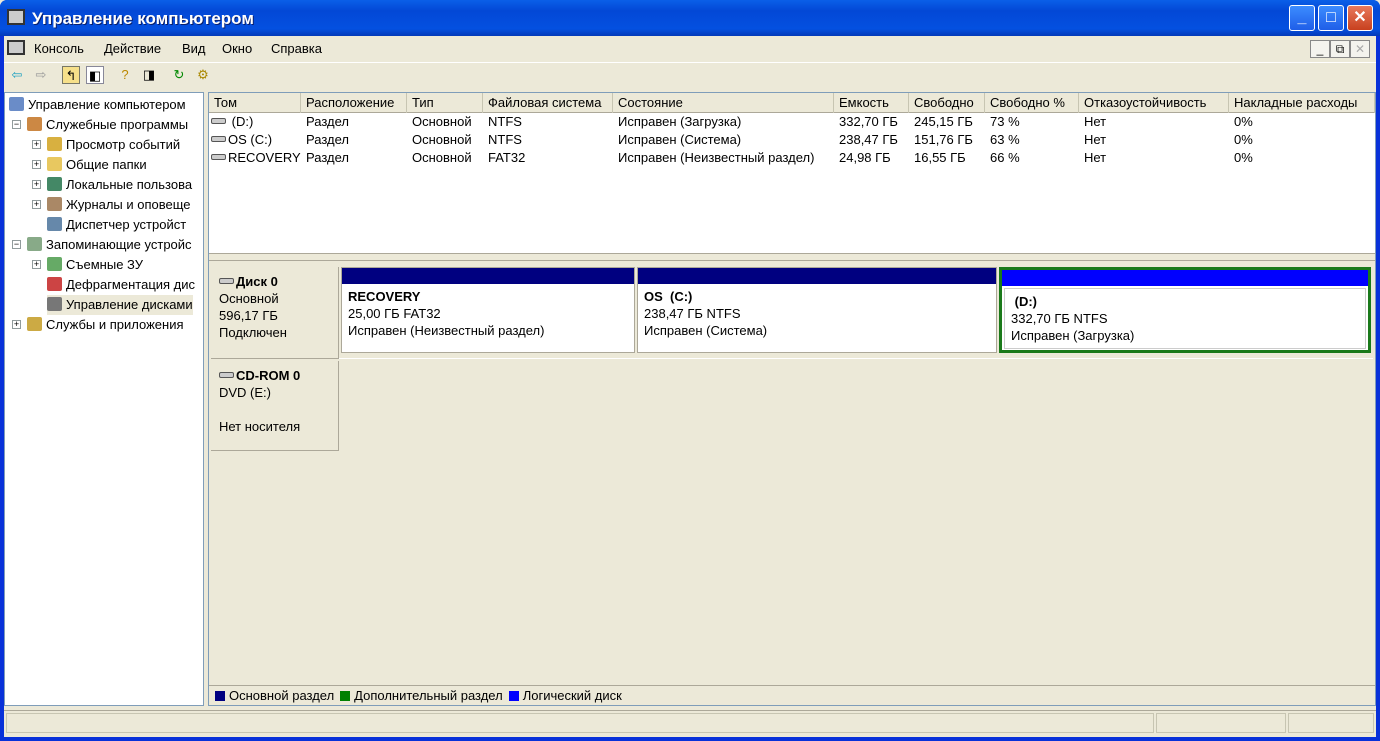 The height and width of the screenshot is (741, 1380). Describe the element at coordinates (354, 103) in the screenshot. I see `column-header: Расположение` at that location.